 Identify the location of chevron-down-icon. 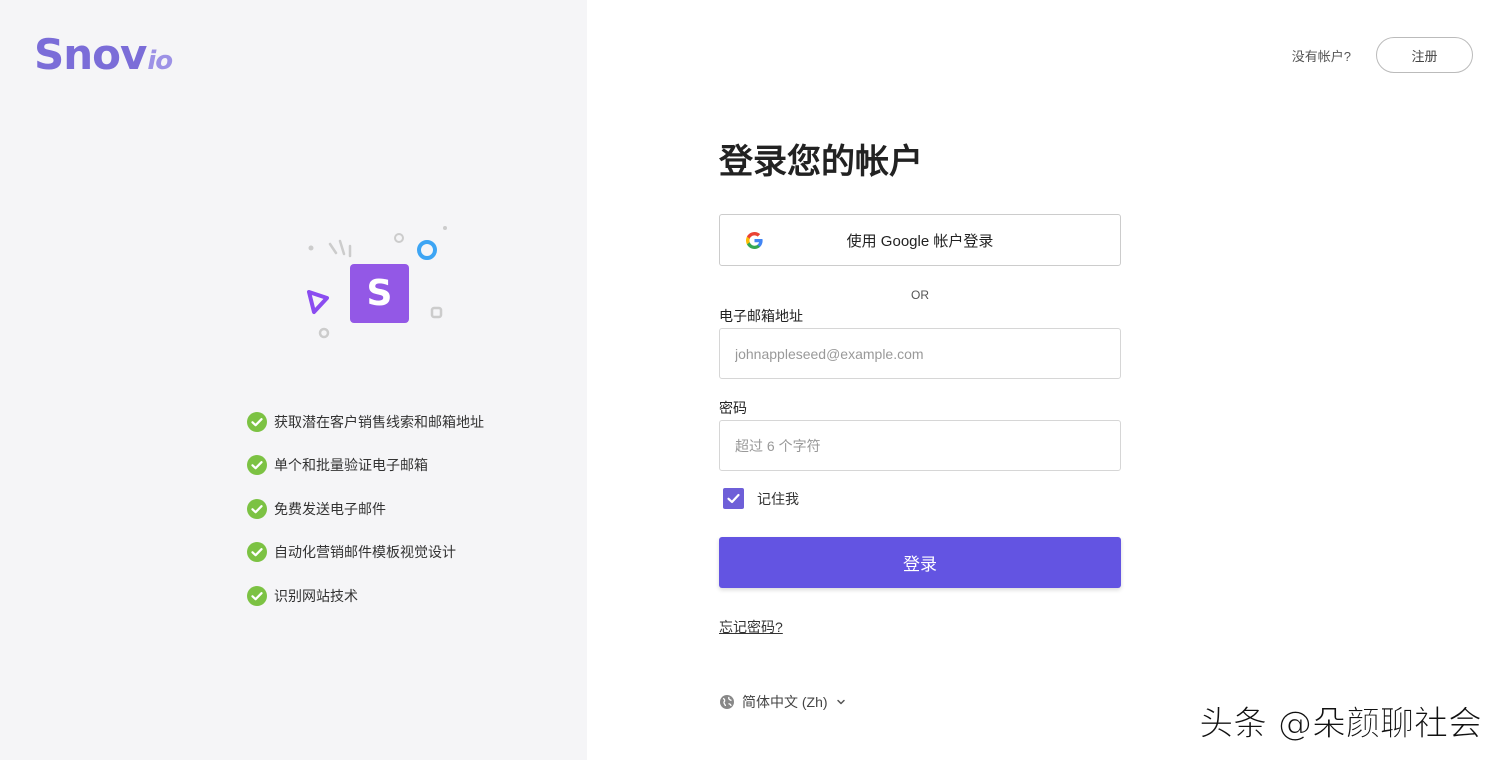
(840, 702).